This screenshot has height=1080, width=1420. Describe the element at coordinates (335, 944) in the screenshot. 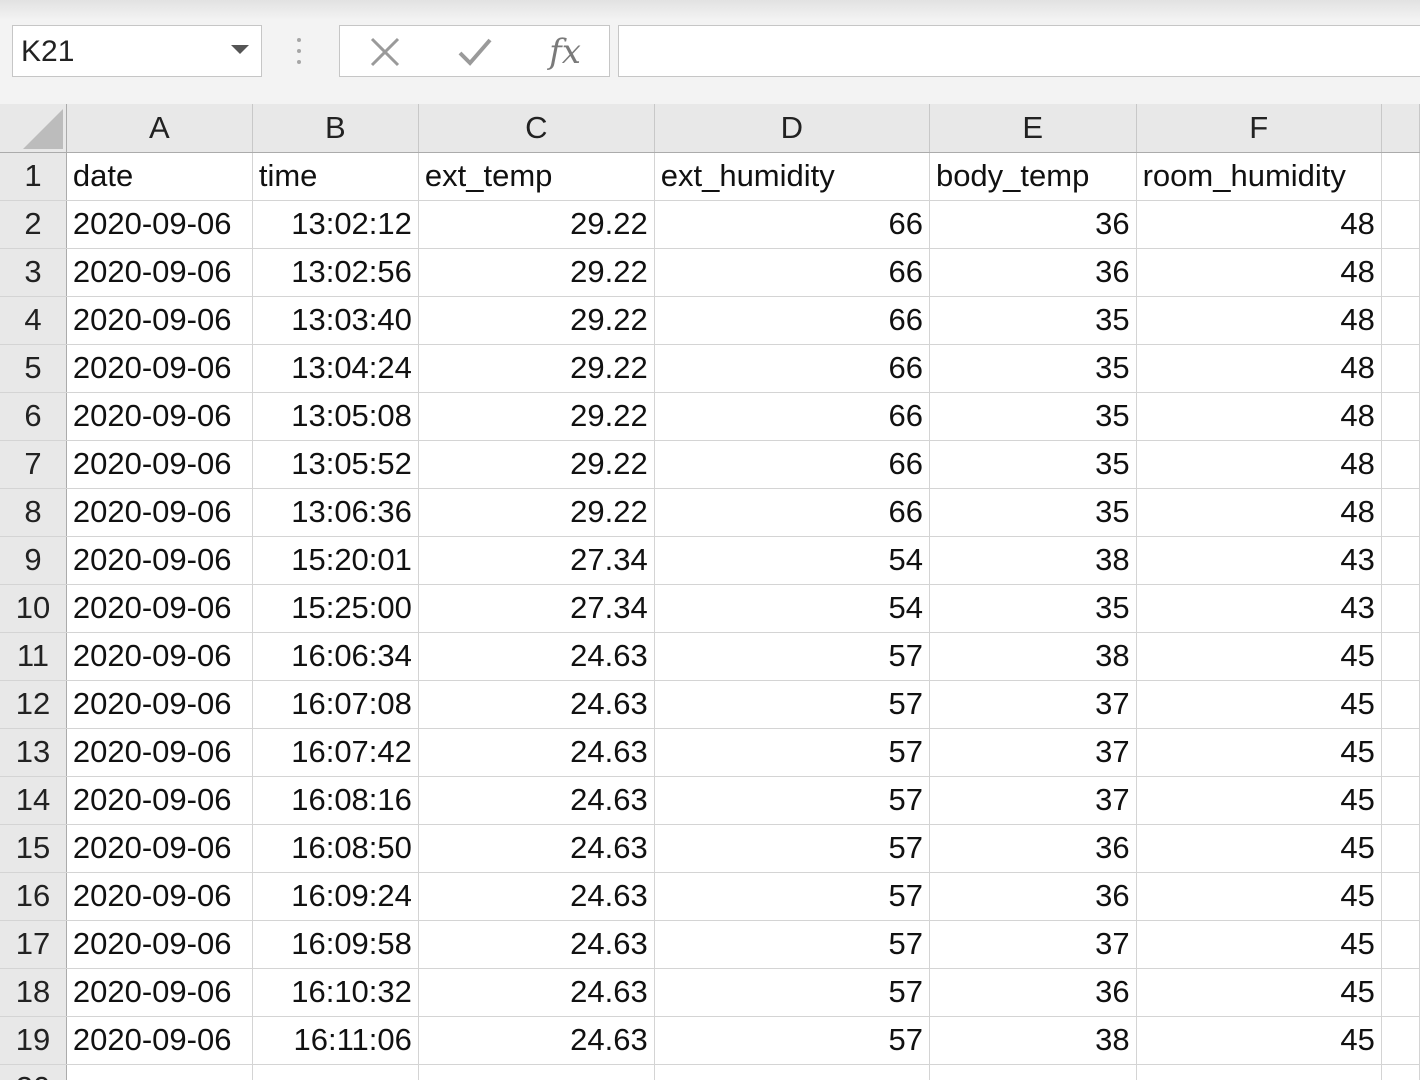

I see `cell-b: 16:09:58` at that location.